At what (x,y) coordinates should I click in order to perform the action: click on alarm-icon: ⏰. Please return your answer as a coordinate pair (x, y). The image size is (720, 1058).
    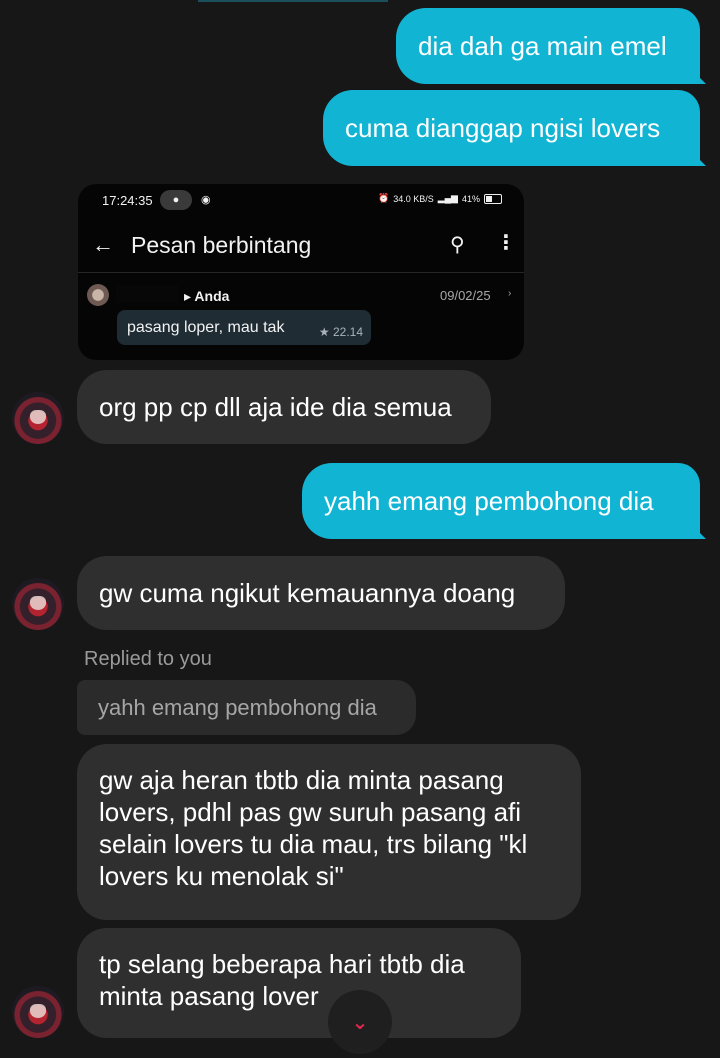
    Looking at the image, I should click on (384, 198).